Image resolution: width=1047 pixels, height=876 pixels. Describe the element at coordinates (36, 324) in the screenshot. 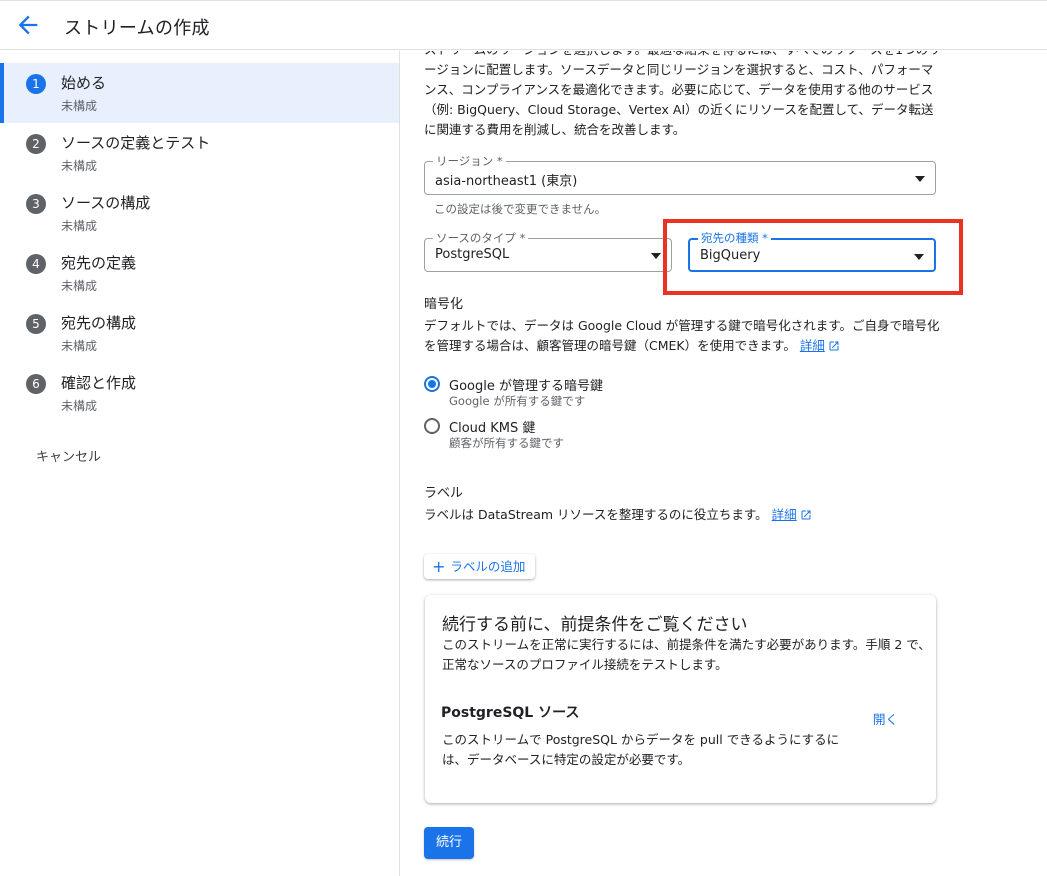

I see `step-number: 5` at that location.